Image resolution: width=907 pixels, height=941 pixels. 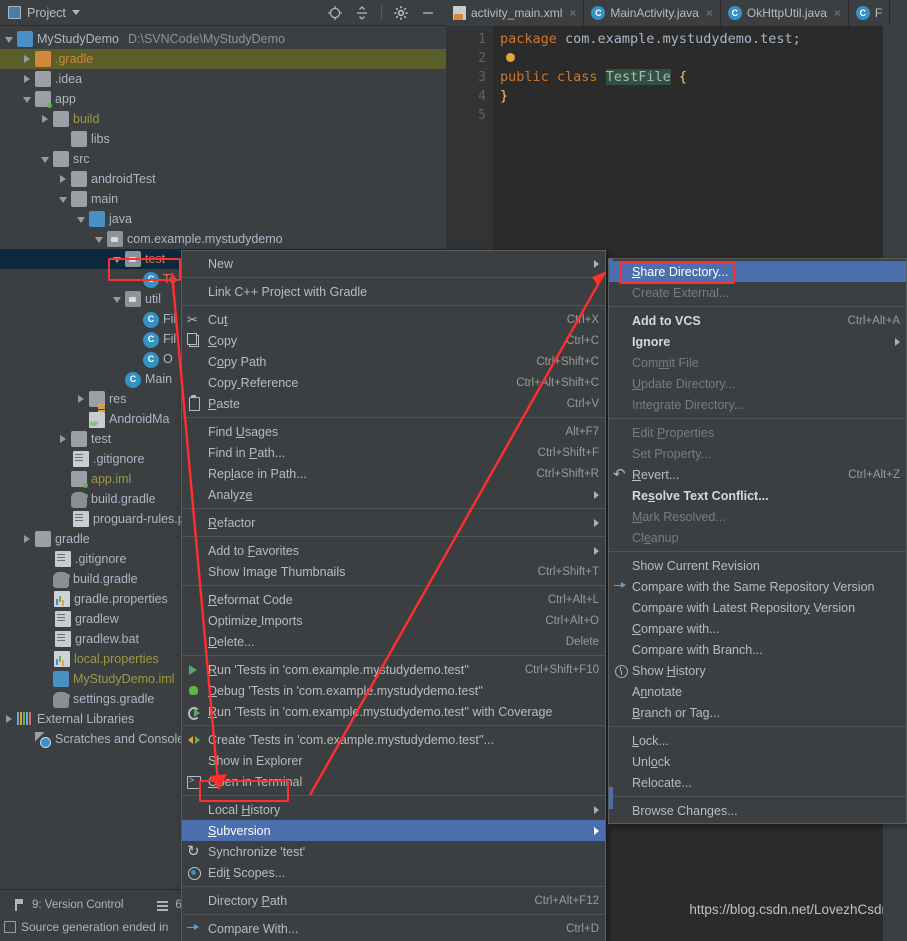 What do you see at coordinates (757, 432) in the screenshot?
I see `menu-item-edit-properties: Edit Properties` at bounding box center [757, 432].